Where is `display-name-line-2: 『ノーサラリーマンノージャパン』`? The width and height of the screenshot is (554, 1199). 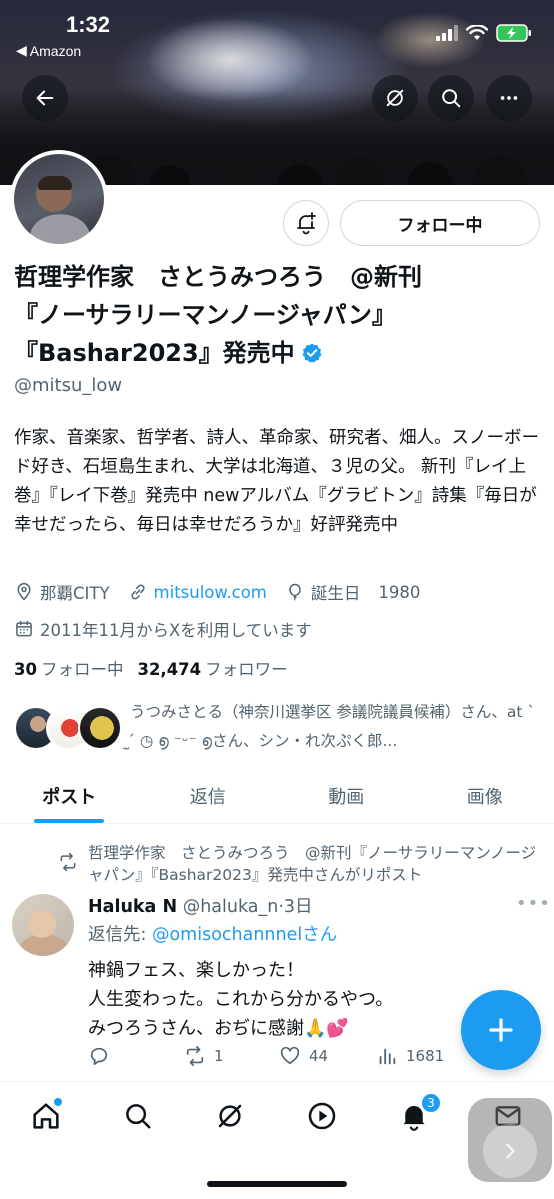 display-name-line-2: 『ノーサラリーマンノージャパン』 is located at coordinates (205, 315).